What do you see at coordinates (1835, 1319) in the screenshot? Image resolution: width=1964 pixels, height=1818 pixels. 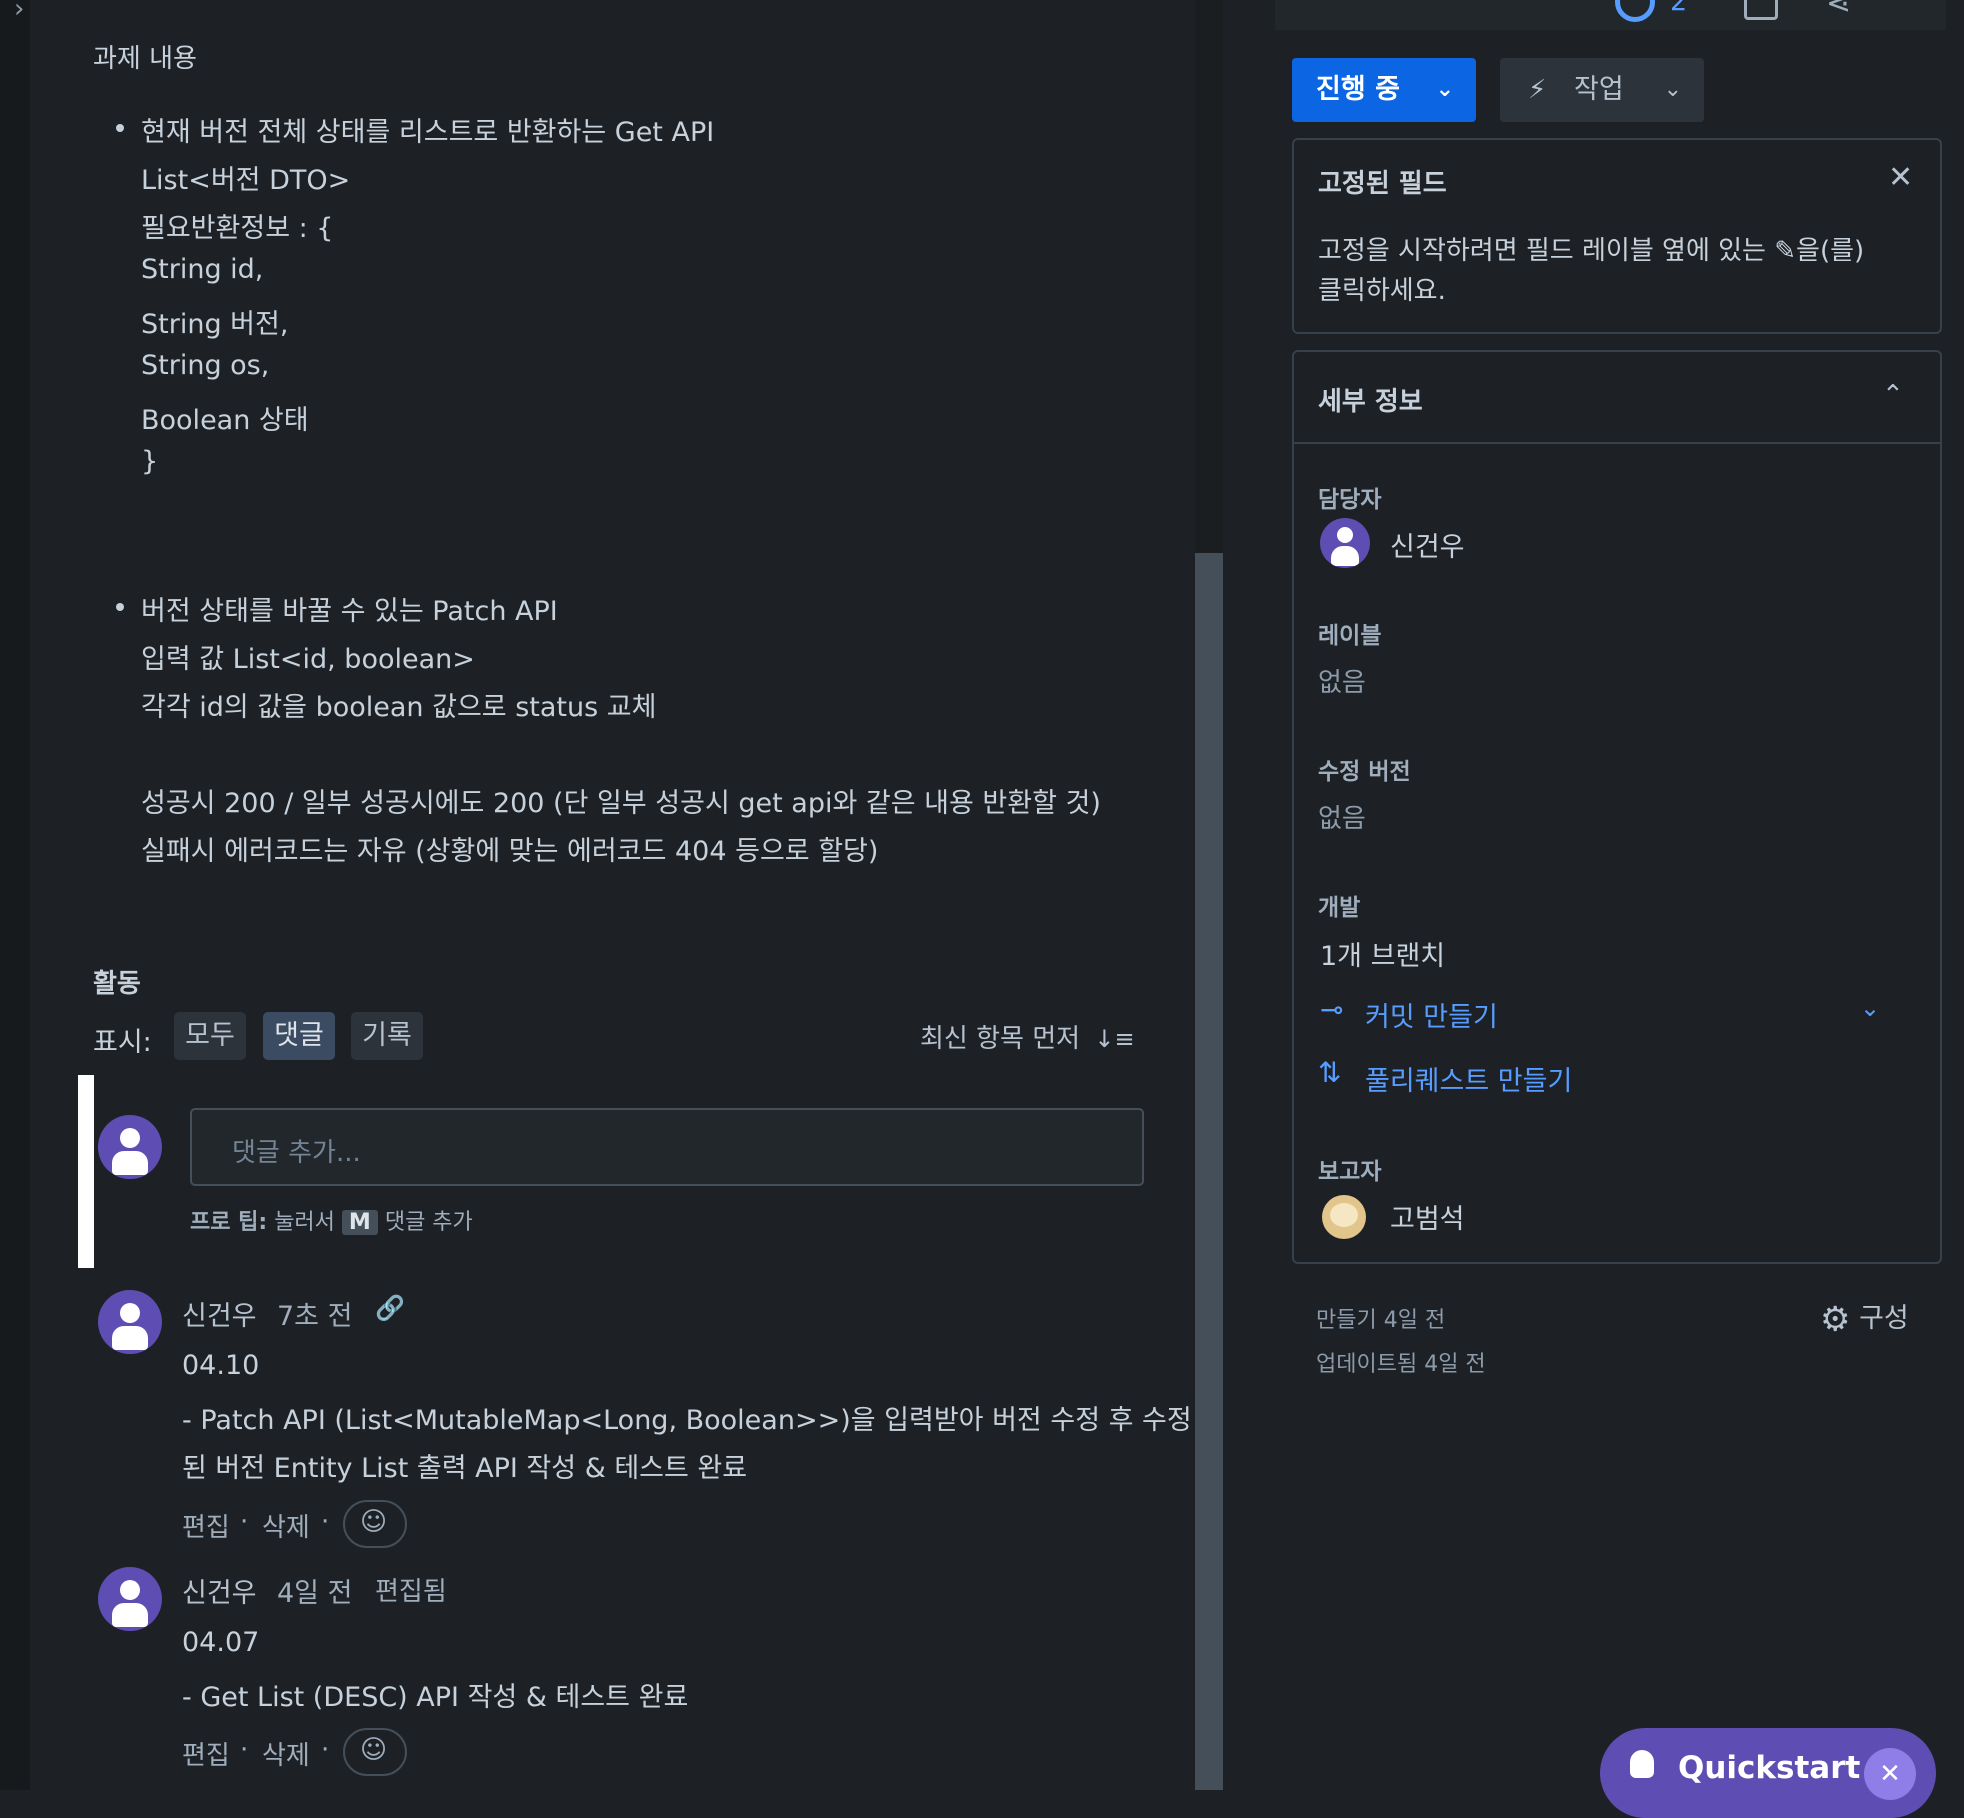 I see `gear-icon: ⚙` at bounding box center [1835, 1319].